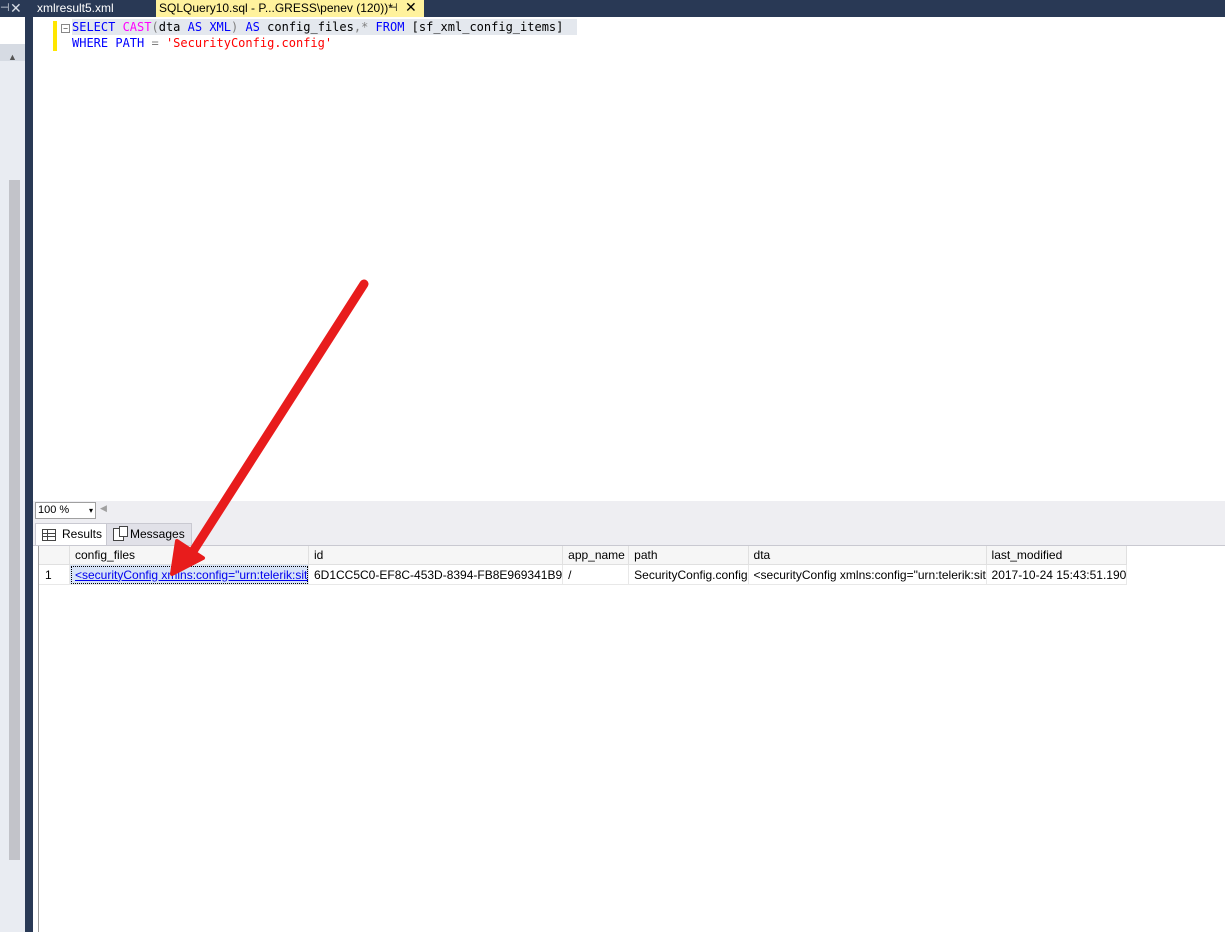 Image resolution: width=1225 pixels, height=932 pixels. Describe the element at coordinates (97, 27) in the screenshot. I see `kw-select: SELECT` at that location.